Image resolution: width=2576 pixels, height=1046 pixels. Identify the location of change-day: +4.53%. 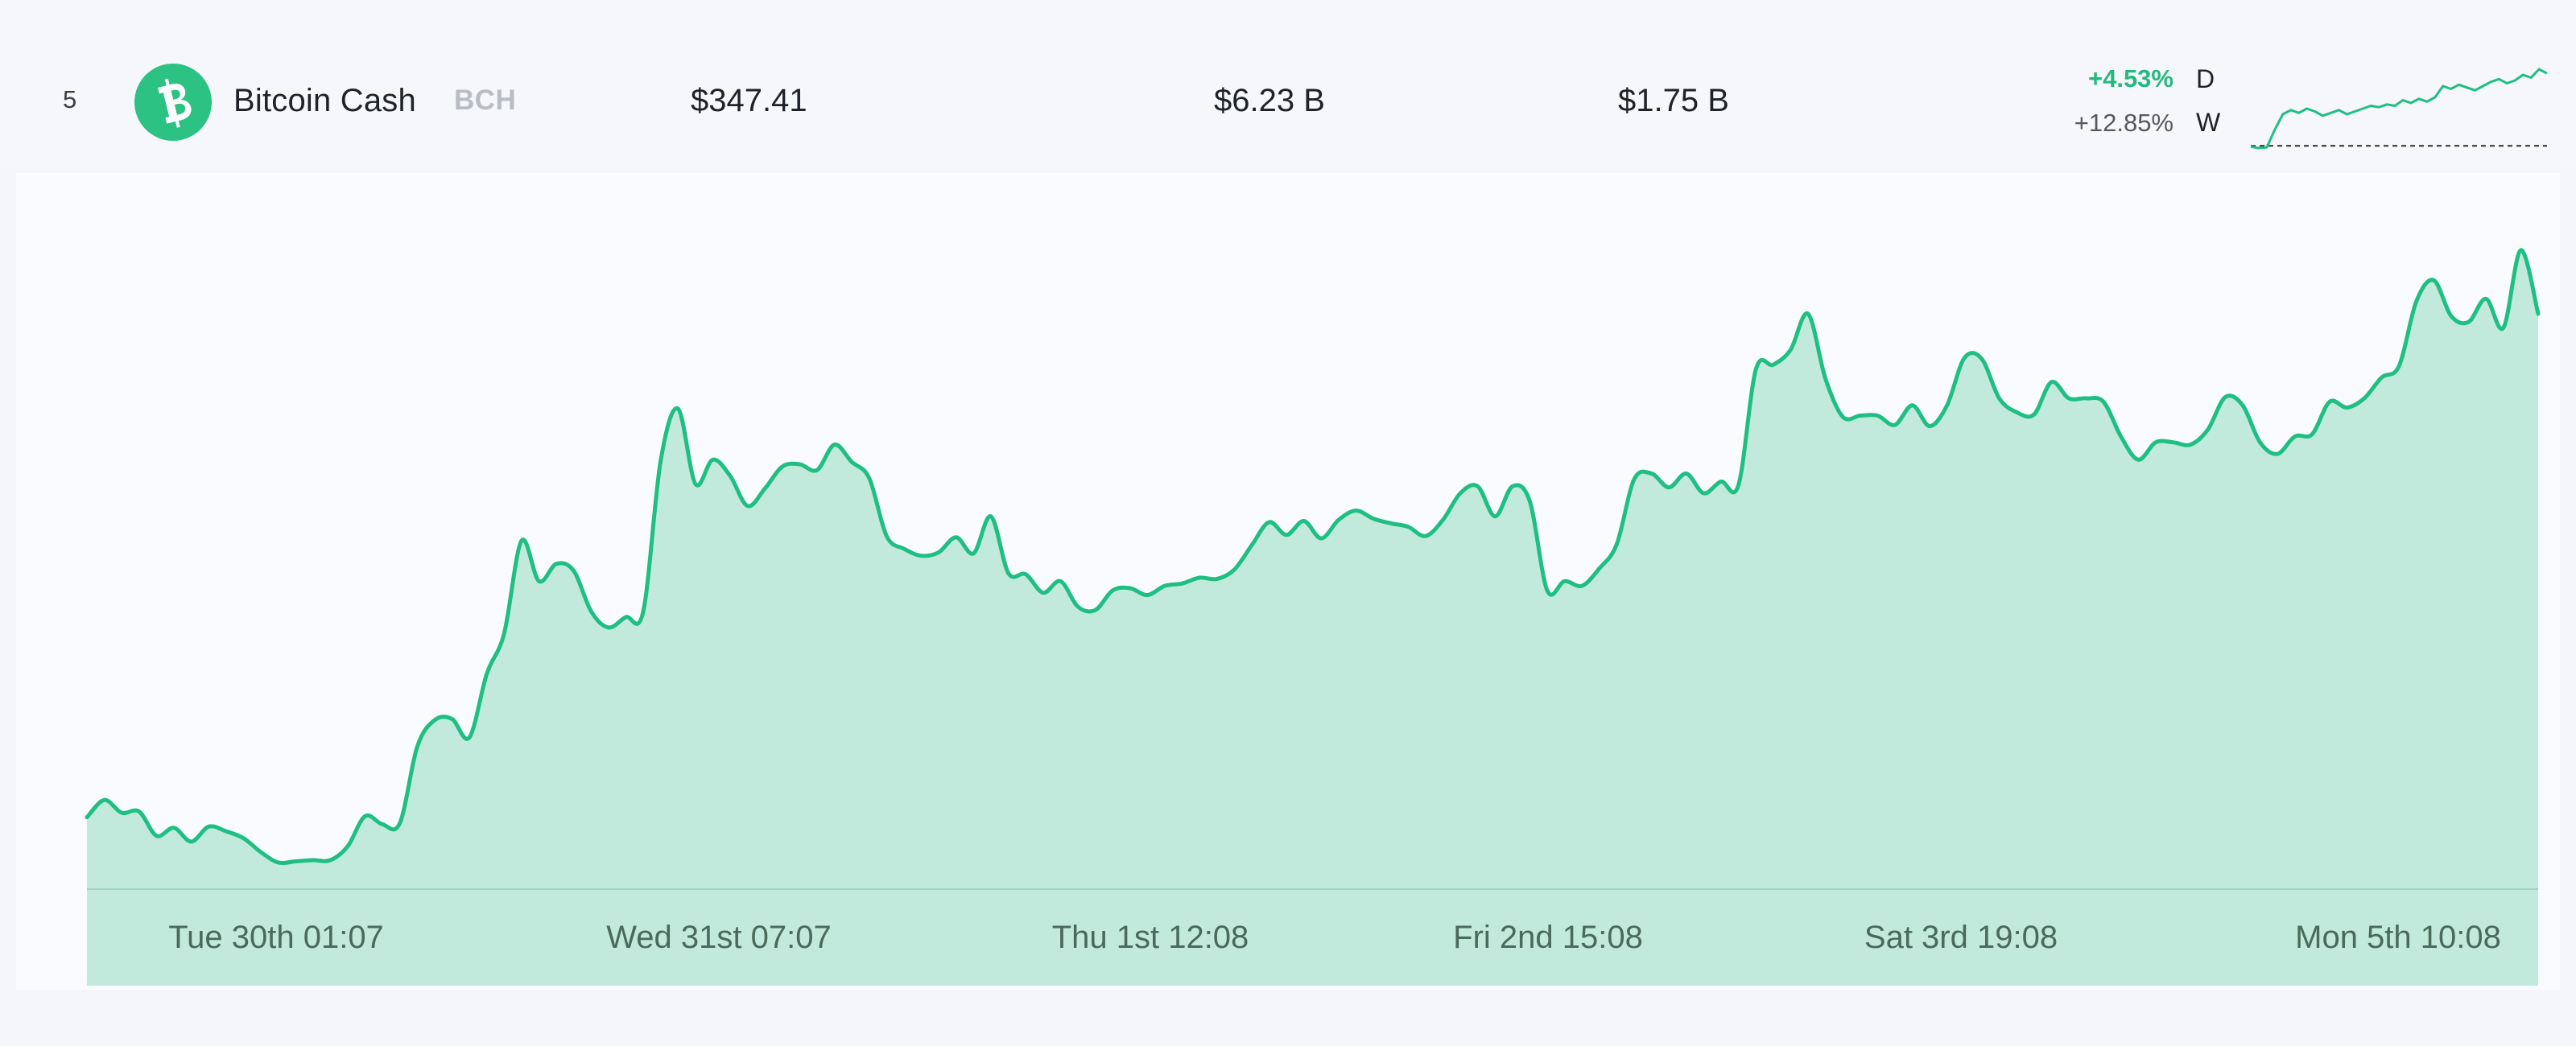
(2130, 78).